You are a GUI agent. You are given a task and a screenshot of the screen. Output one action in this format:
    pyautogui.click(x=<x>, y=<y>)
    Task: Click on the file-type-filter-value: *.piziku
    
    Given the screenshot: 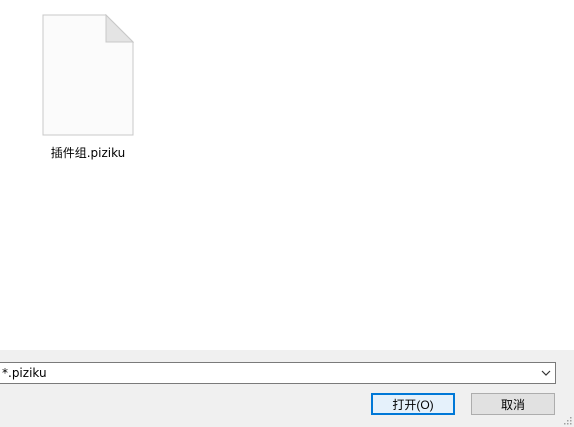 What is the action you would take?
    pyautogui.click(x=24, y=373)
    